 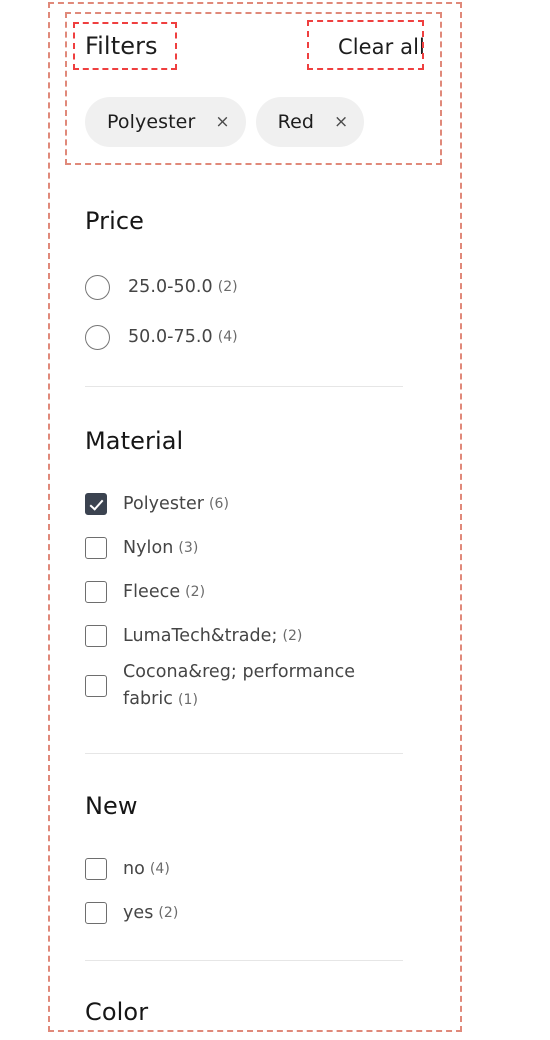 What do you see at coordinates (115, 221) in the screenshot?
I see `facet-title: Price` at bounding box center [115, 221].